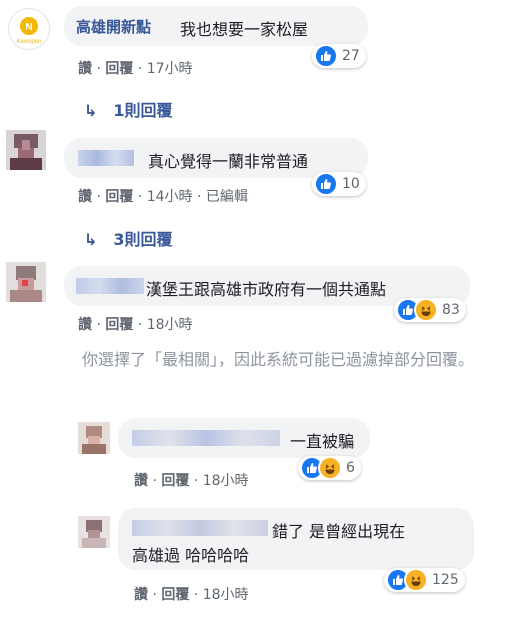 The image size is (512, 620). I want to click on reaction-summary: 83, so click(430, 310).